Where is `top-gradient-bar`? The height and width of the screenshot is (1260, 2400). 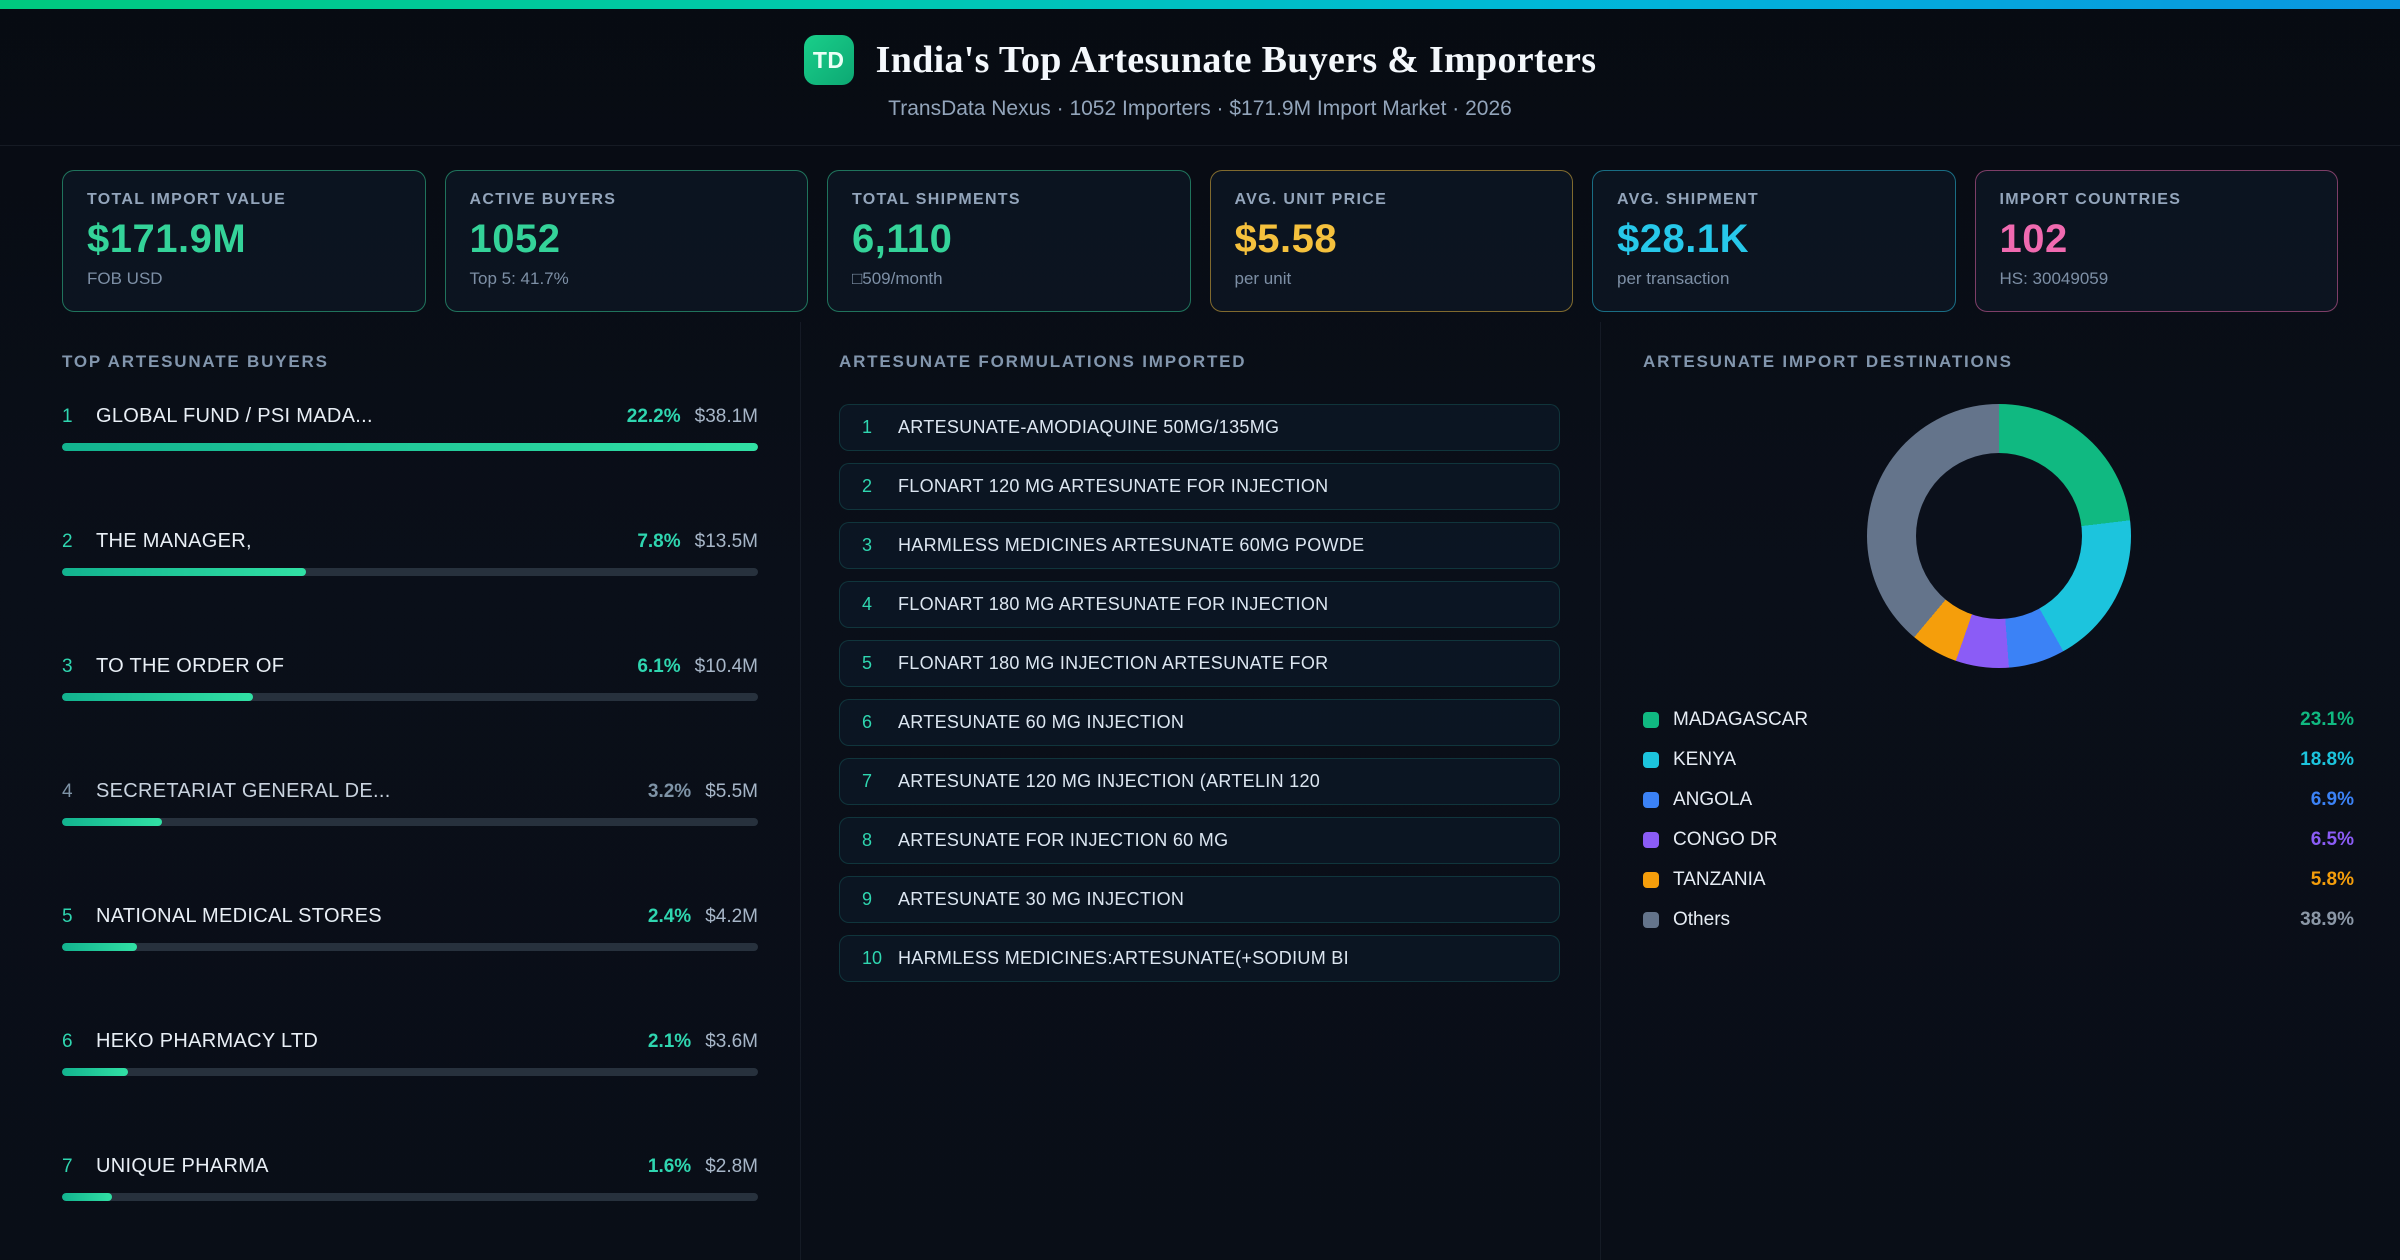 top-gradient-bar is located at coordinates (1200, 4).